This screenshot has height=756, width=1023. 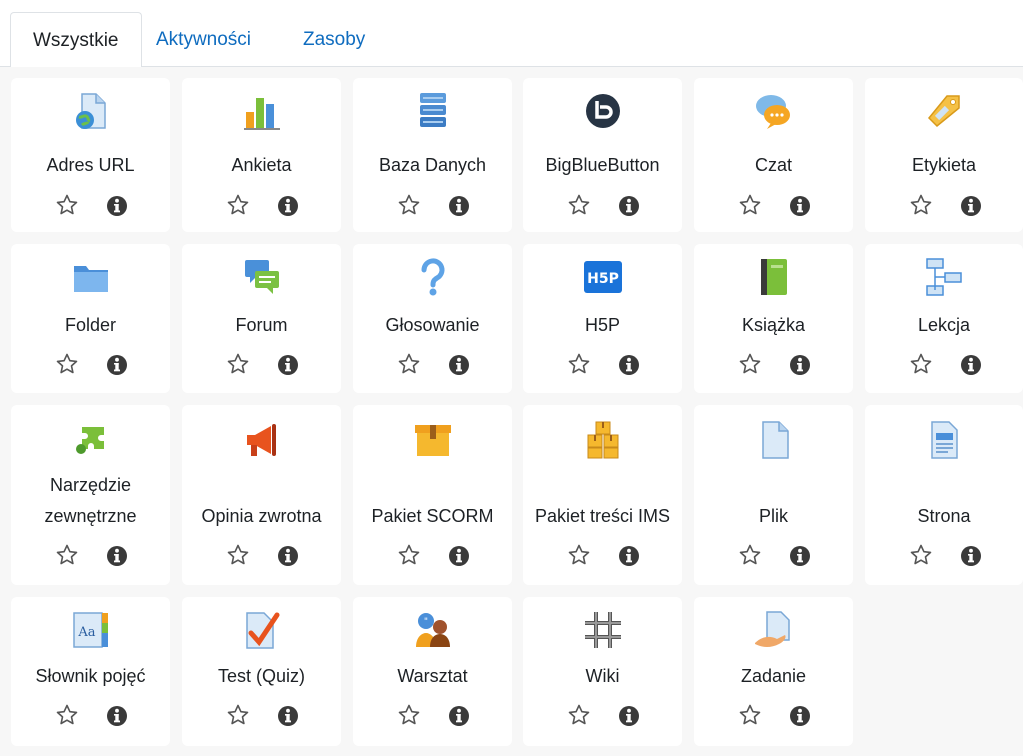 What do you see at coordinates (511, 34) in the screenshot?
I see `module-tabs: Wszystkie Aktywności Zasoby` at bounding box center [511, 34].